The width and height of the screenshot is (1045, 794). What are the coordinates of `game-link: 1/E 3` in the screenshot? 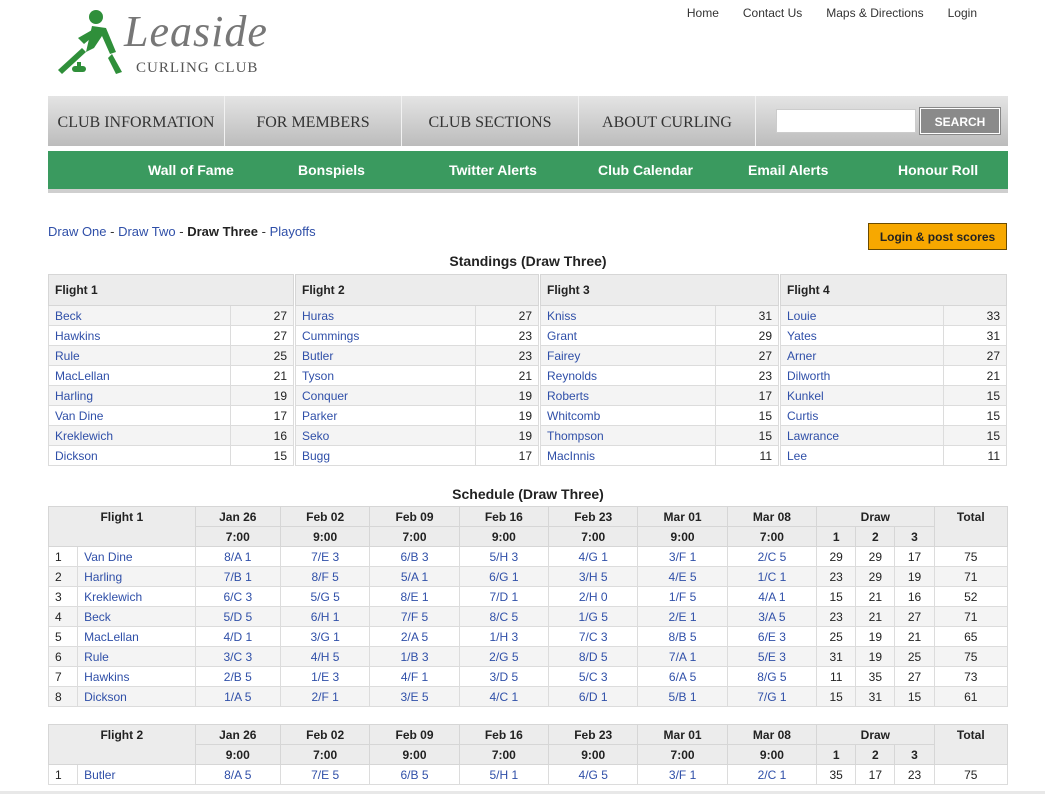 It's located at (325, 676).